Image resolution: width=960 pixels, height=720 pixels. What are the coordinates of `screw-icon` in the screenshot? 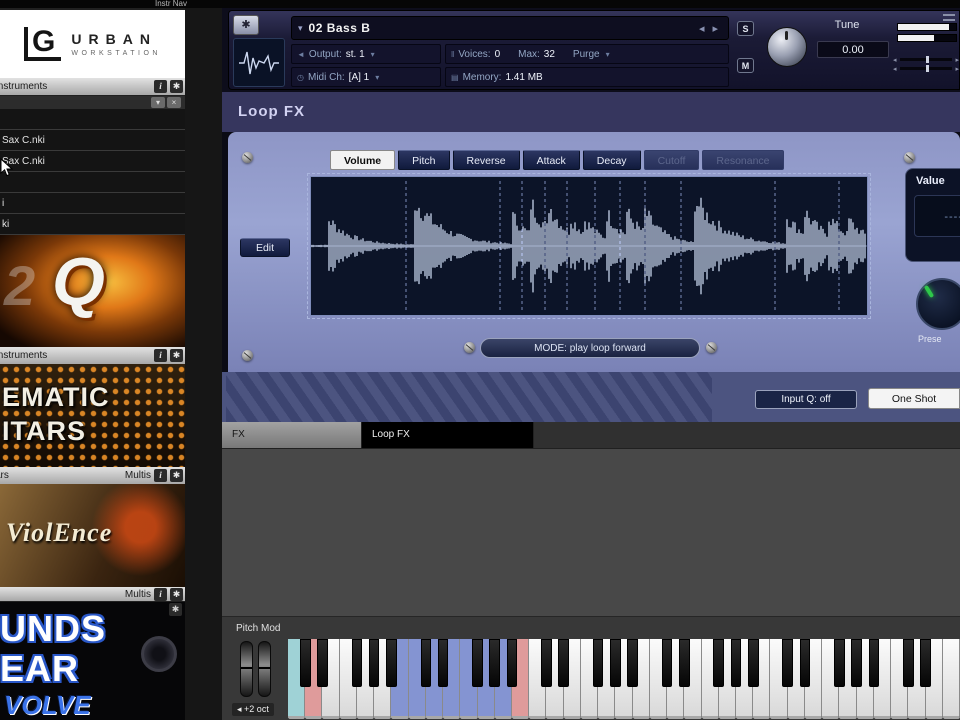 It's located at (909, 157).